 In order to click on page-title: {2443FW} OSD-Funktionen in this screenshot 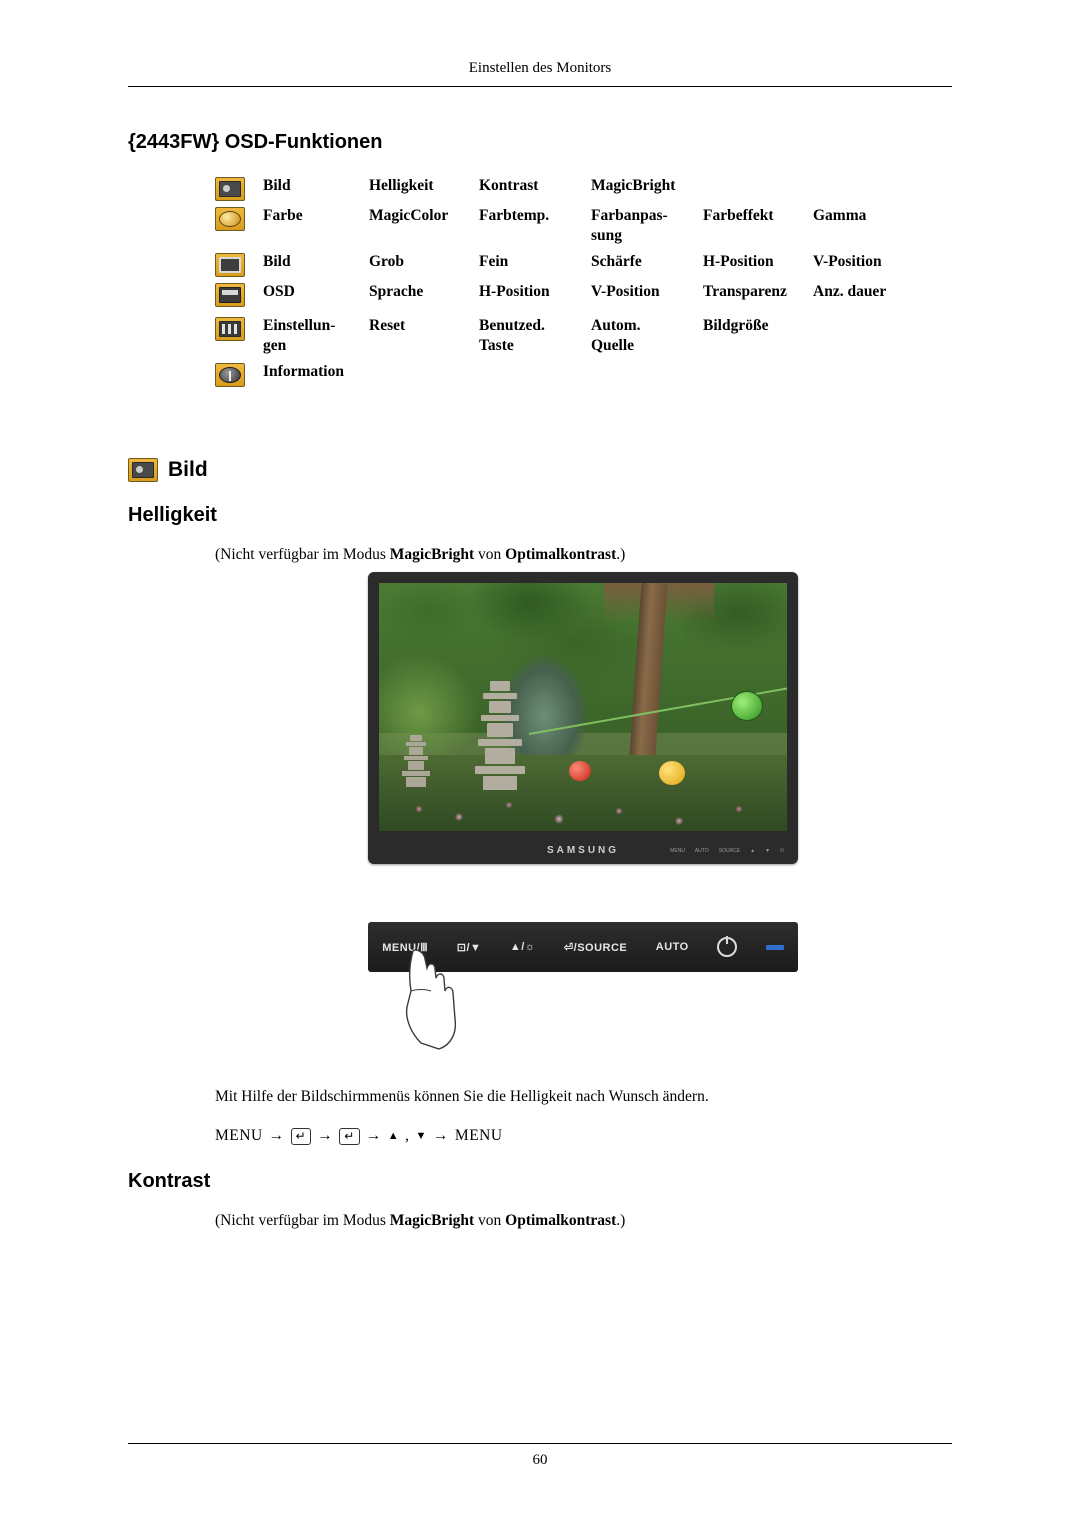, I will do `click(255, 142)`.